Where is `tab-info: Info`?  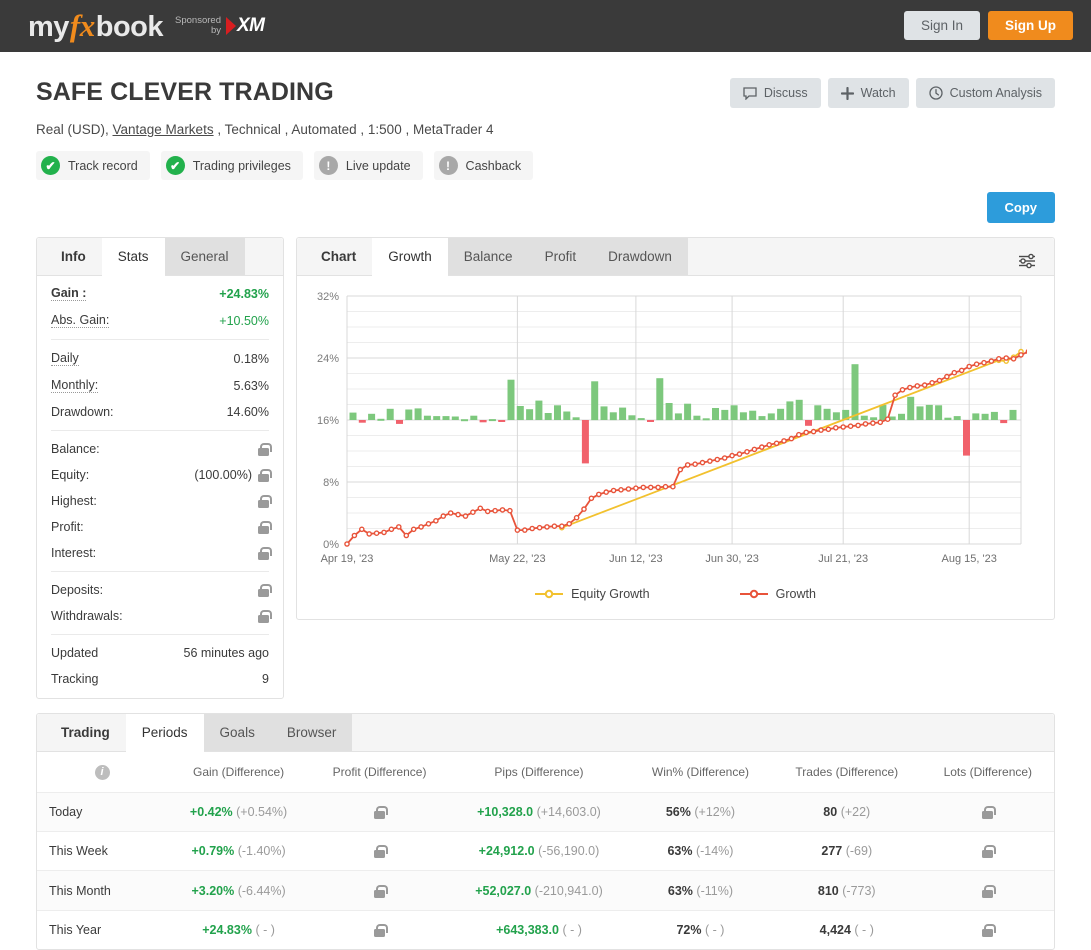
tab-info: Info is located at coordinates (73, 256).